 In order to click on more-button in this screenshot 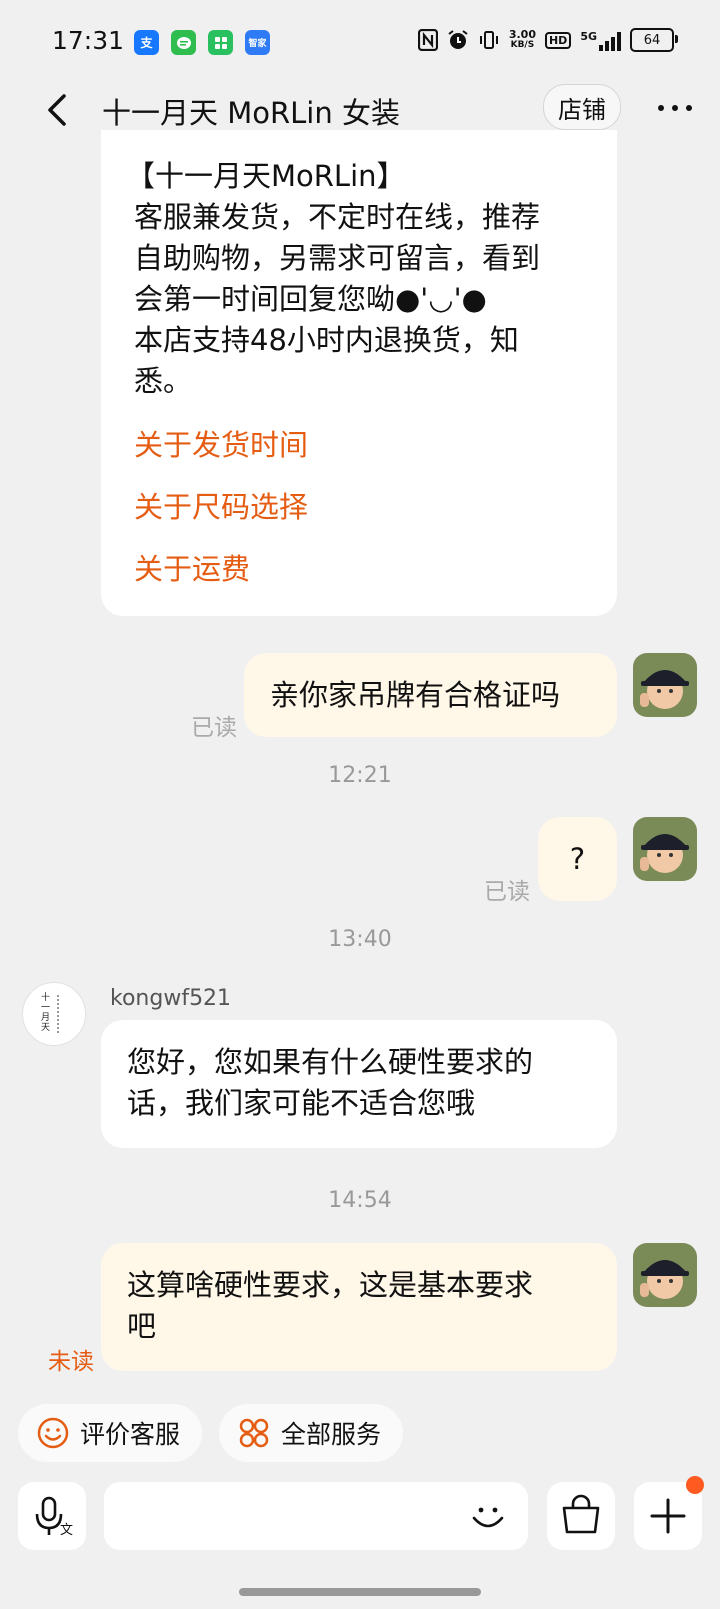, I will do `click(678, 108)`.